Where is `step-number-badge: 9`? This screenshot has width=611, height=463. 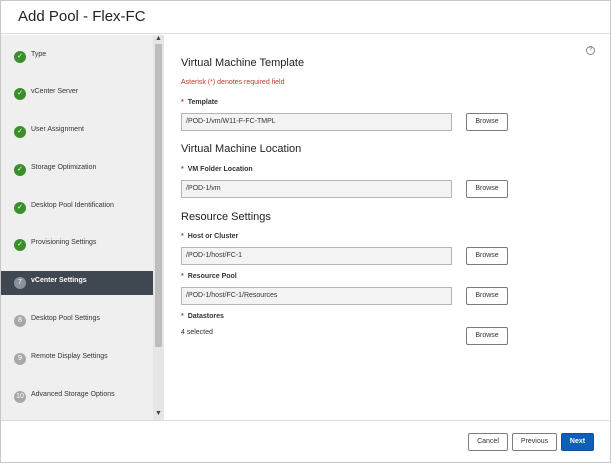
step-number-badge: 9 is located at coordinates (20, 359).